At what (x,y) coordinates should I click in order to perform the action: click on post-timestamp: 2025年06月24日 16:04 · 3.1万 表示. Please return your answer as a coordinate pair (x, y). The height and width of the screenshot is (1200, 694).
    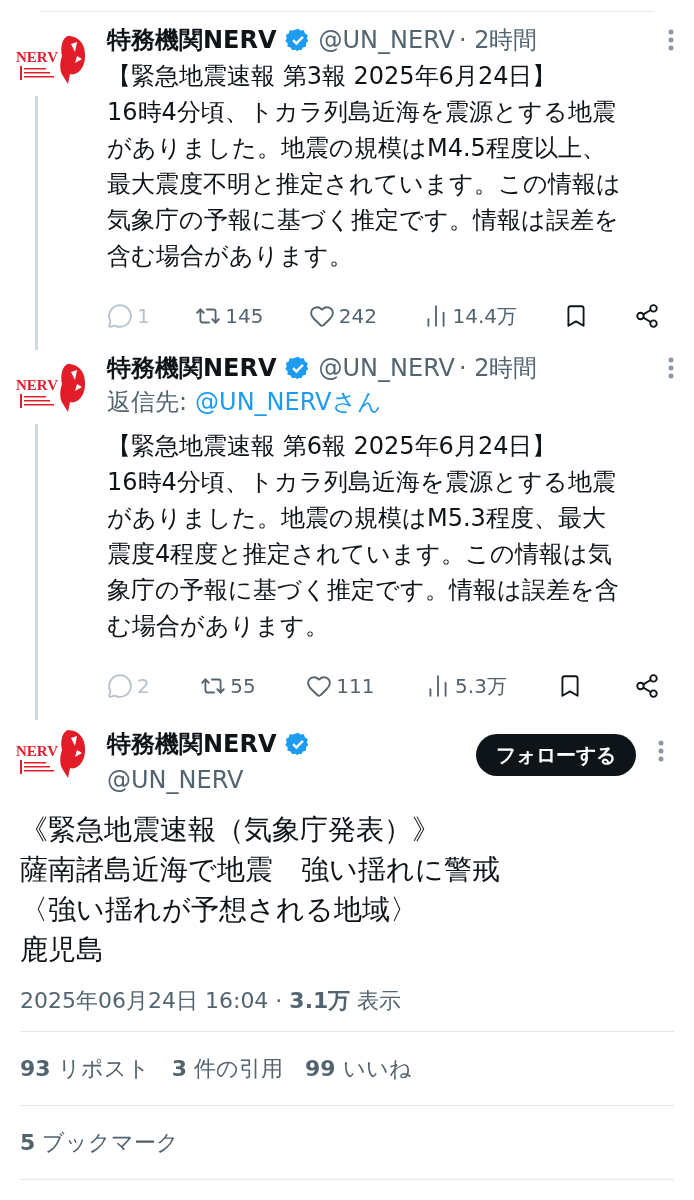
    Looking at the image, I should click on (211, 1000).